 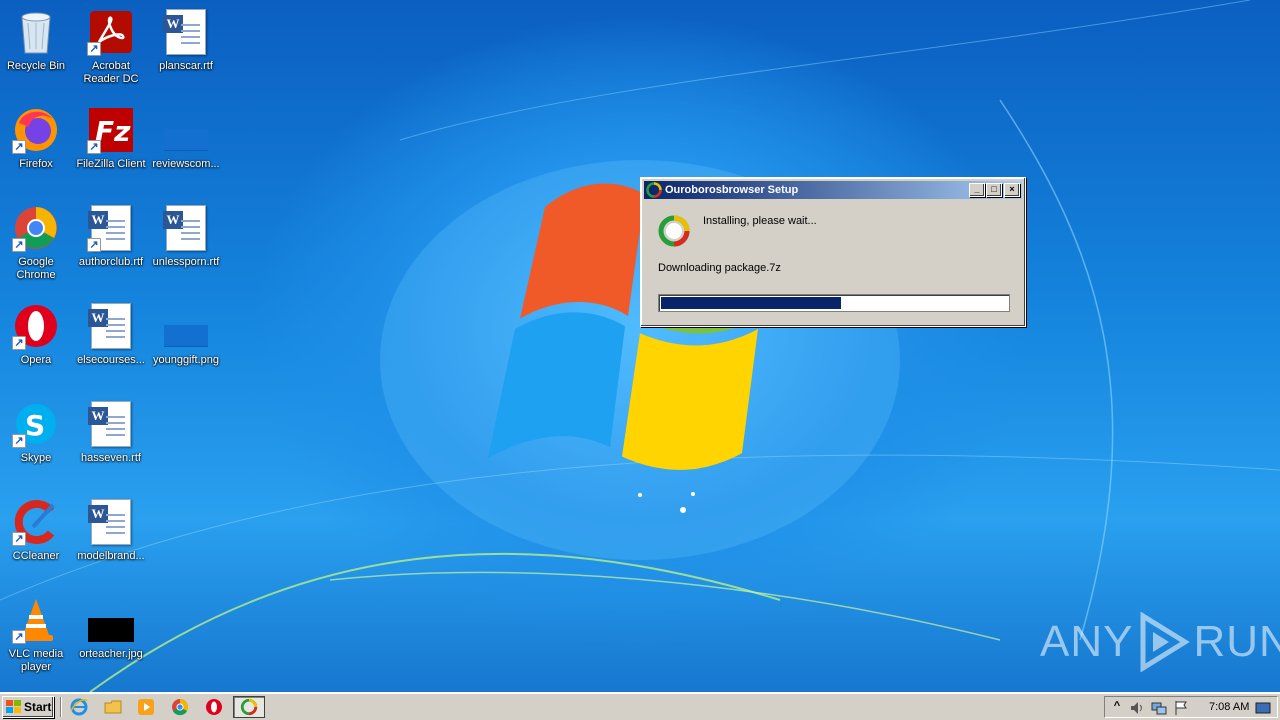 I want to click on taskbar: Start ^ 7:08 AM, so click(x=640, y=706).